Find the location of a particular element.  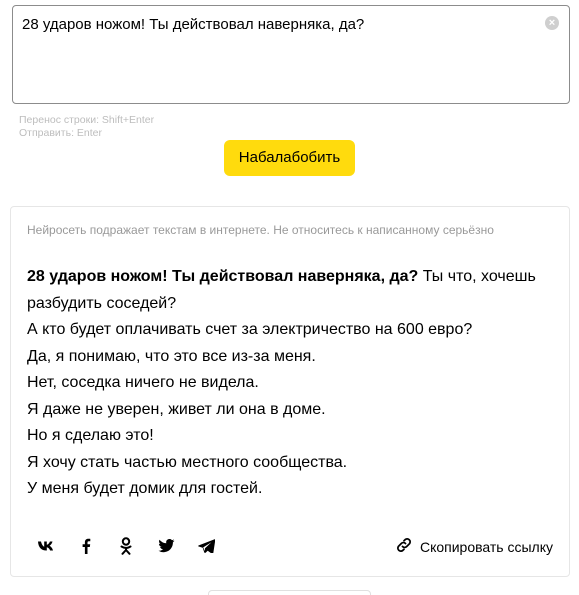

hint-line-break: Перенос строки: Shift+Enter is located at coordinates (87, 120).